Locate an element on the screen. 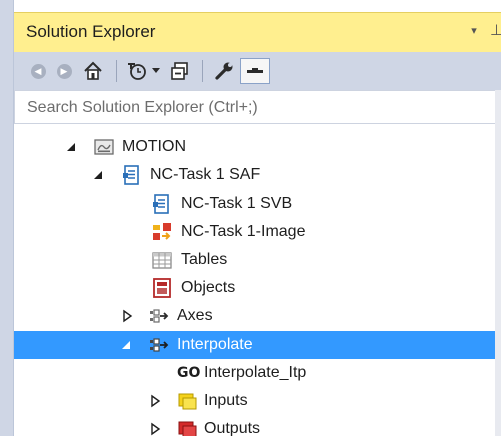 Image resolution: width=501 pixels, height=436 pixels. tree-item-interpolate: Interpolate is located at coordinates (257, 345).